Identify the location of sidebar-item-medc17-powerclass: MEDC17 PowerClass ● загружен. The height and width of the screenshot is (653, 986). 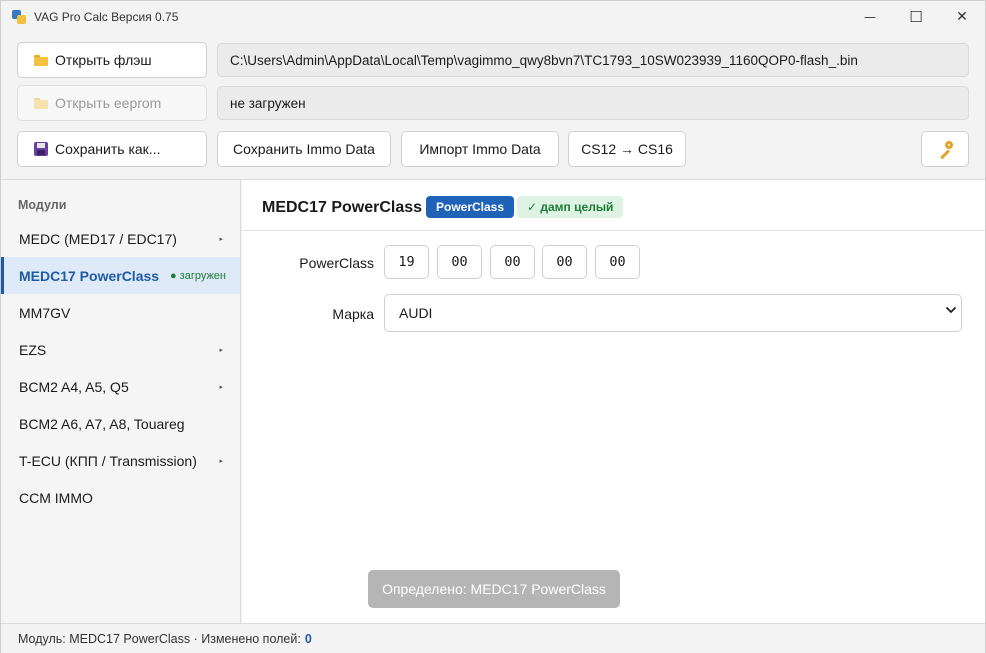
(120, 275).